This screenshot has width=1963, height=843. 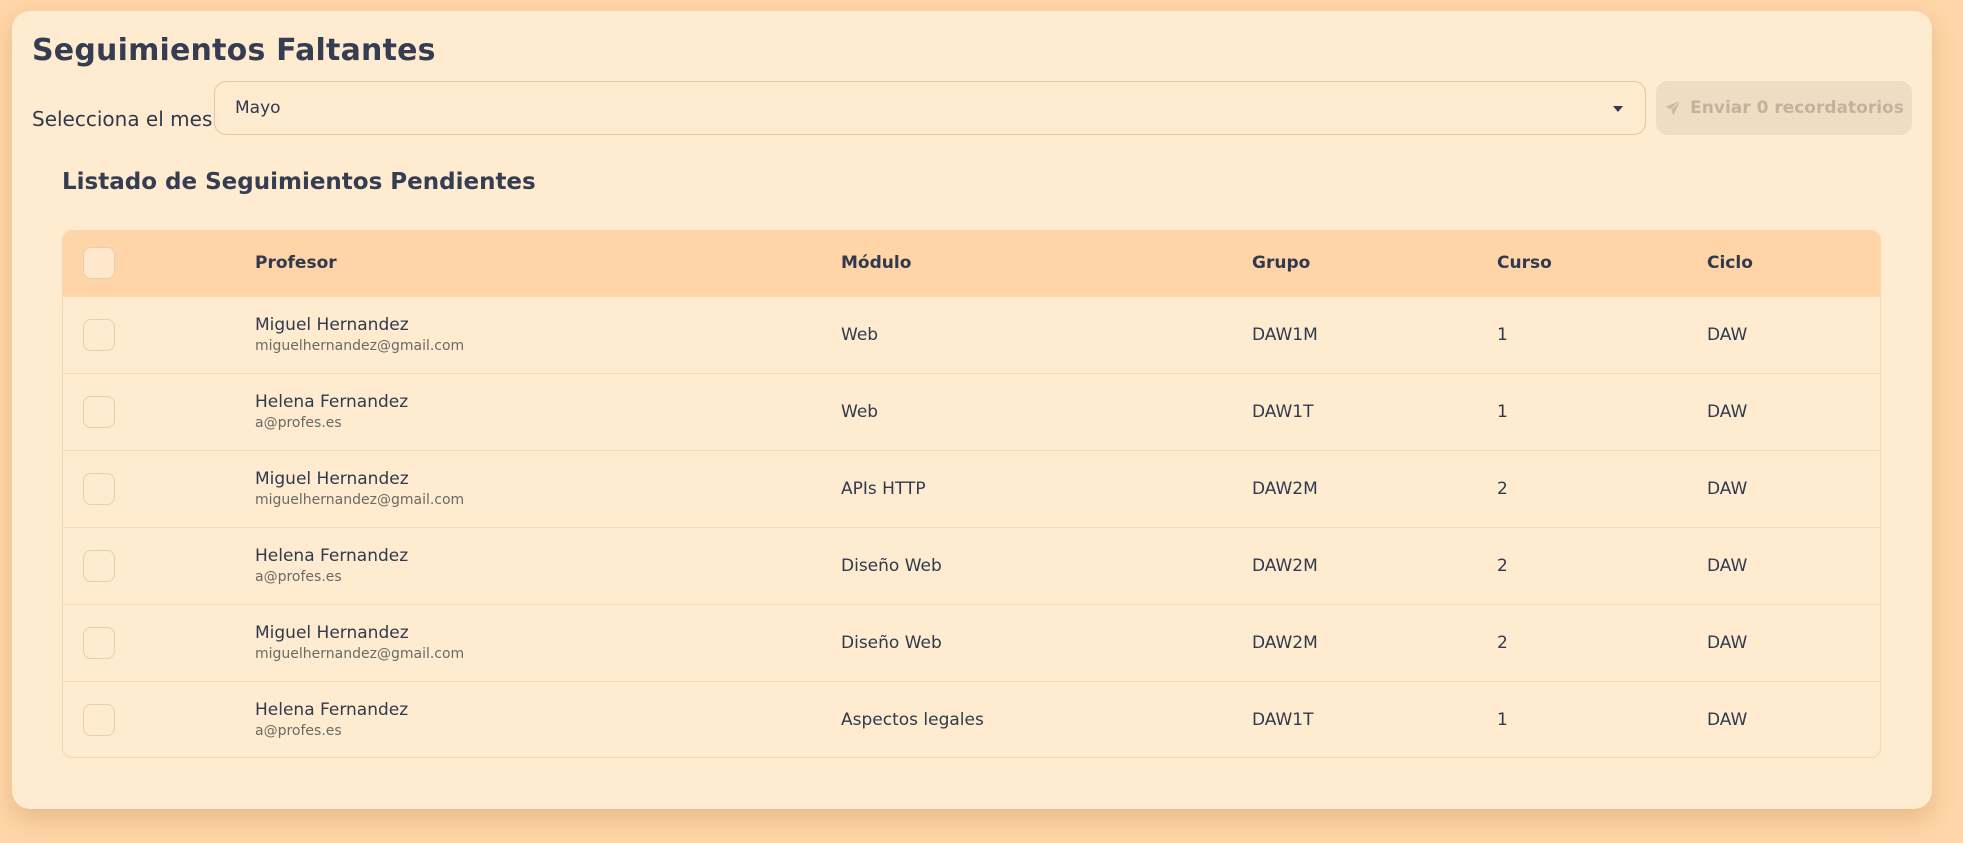 I want to click on modulo-cell: APIs HTTP, so click(x=883, y=488).